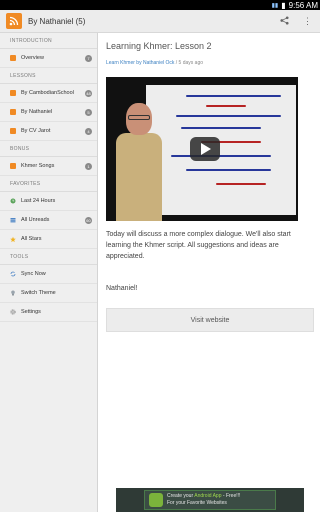 The width and height of the screenshot is (320, 512). I want to click on sidebar-item-label: Khmer Songs, so click(38, 166).